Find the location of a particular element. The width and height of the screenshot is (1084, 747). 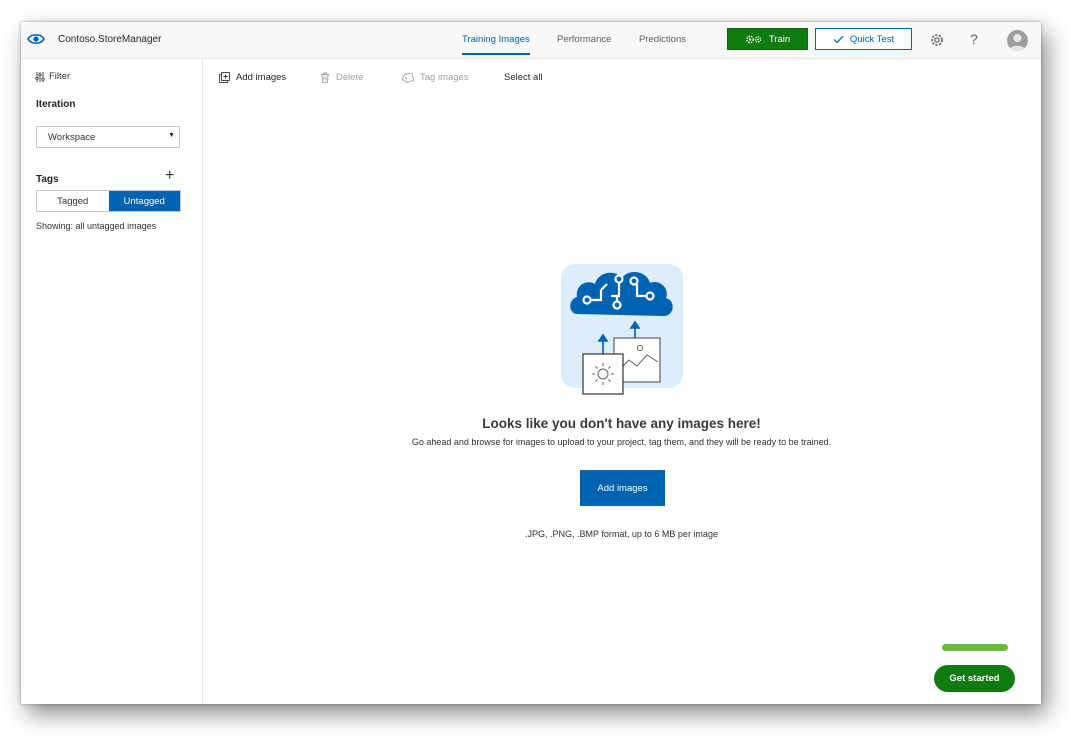

iteration-heading: Iteration is located at coordinates (56, 104).